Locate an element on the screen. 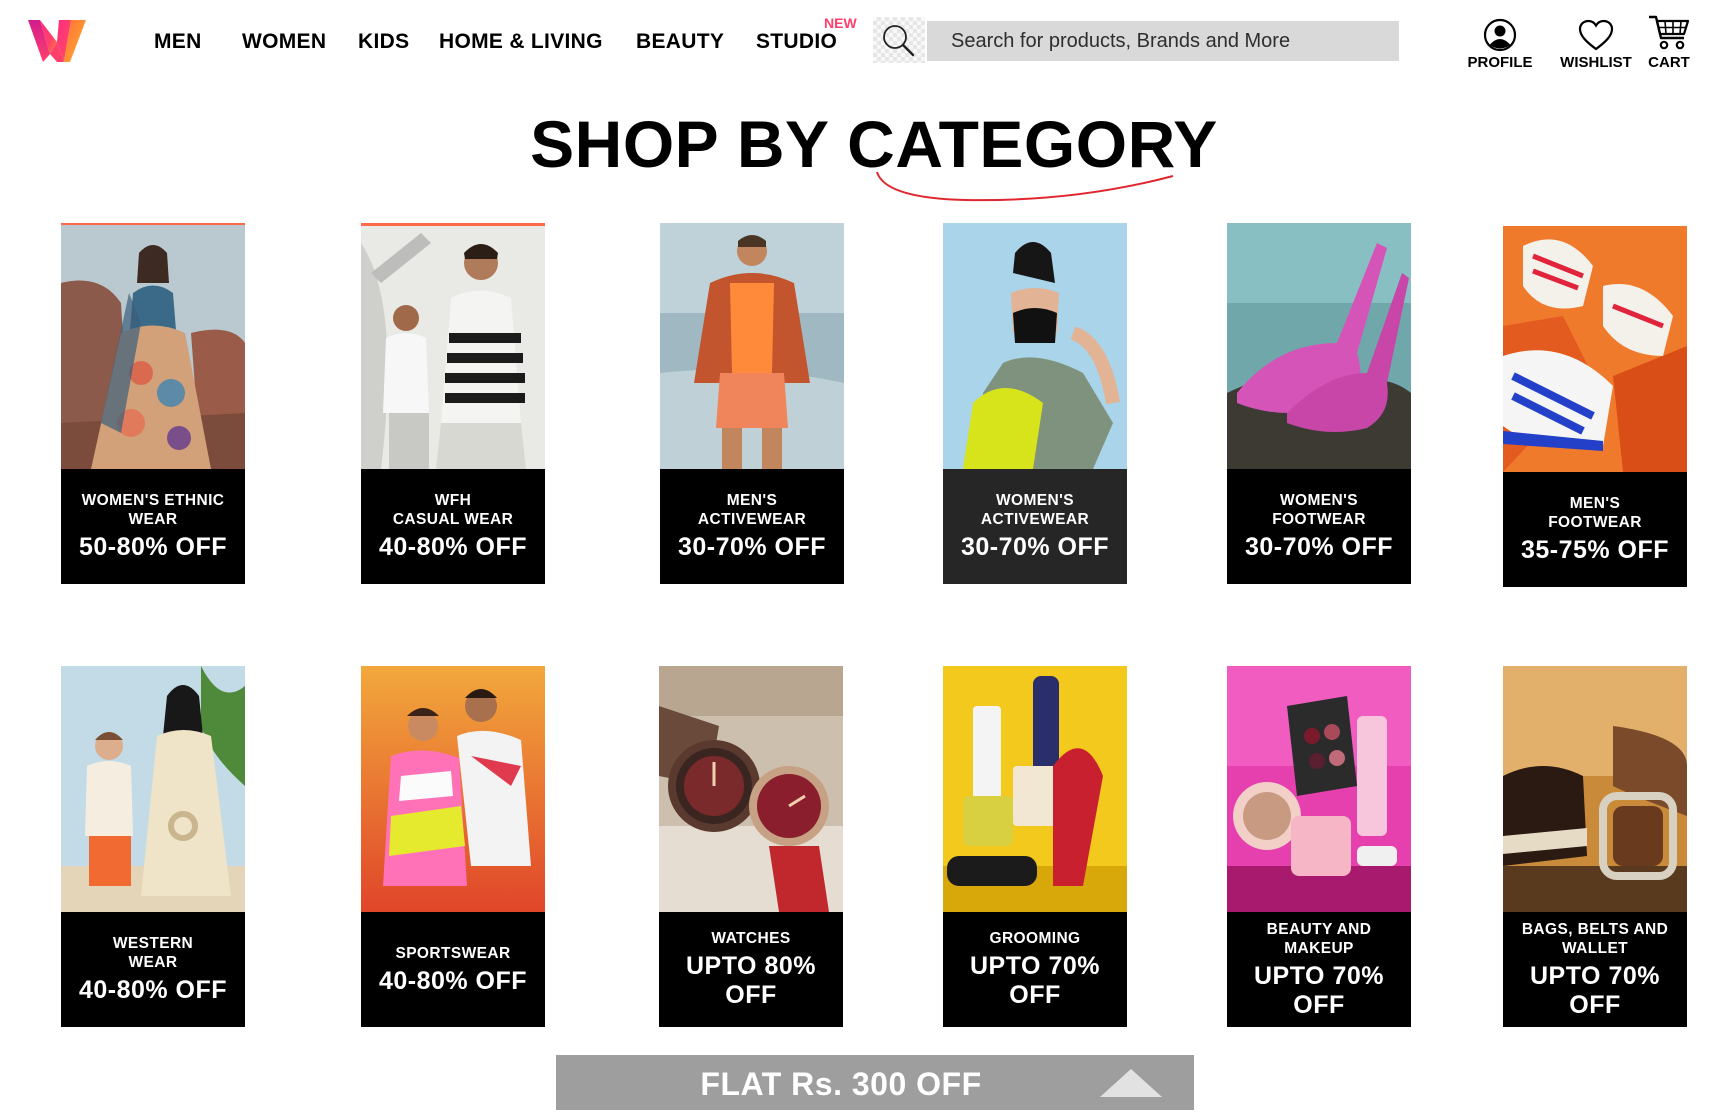 Image resolution: width=1728 pixels, height=1117 pixels. cart-icon is located at coordinates (1669, 32).